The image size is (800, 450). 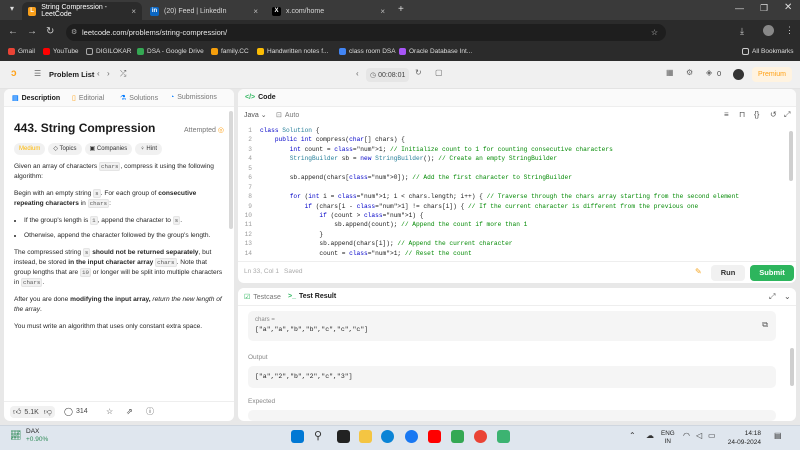 I want to click on reset-icon: ↺, so click(x=773, y=114).